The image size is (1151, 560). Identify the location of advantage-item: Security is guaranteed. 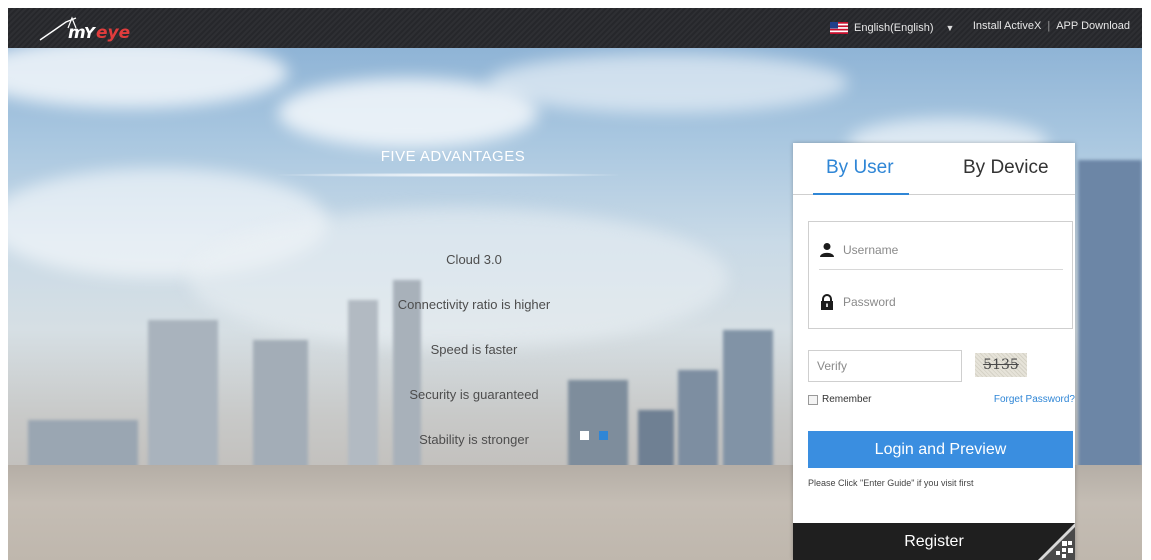
(474, 394).